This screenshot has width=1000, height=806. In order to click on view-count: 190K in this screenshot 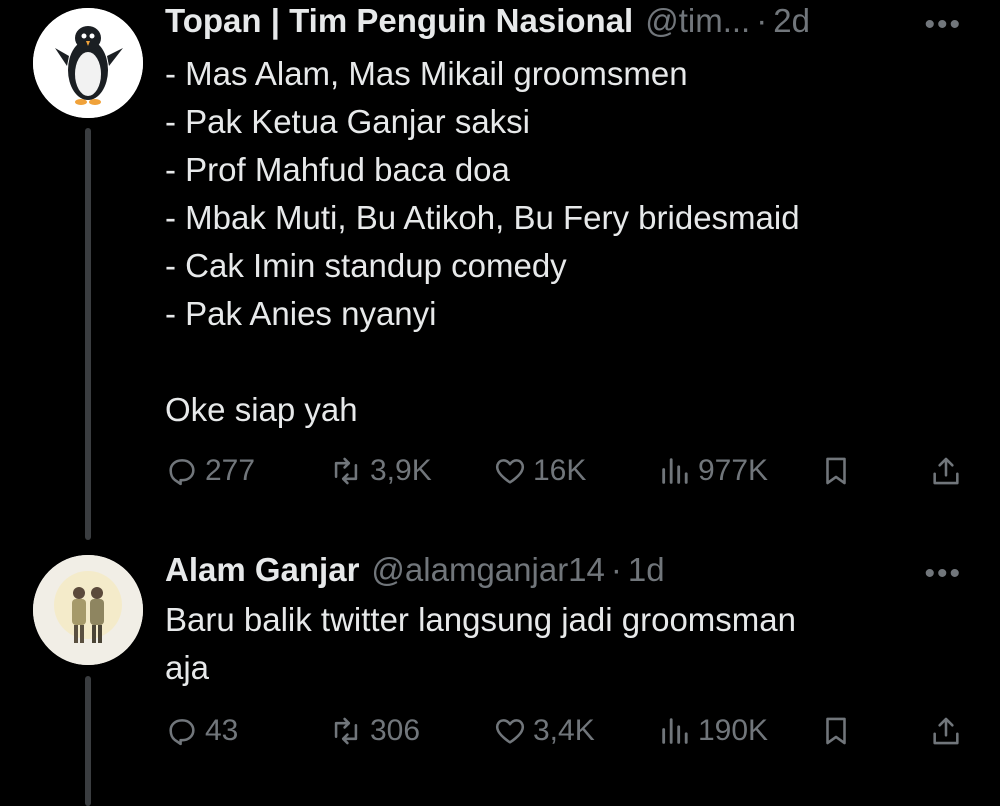, I will do `click(733, 730)`.